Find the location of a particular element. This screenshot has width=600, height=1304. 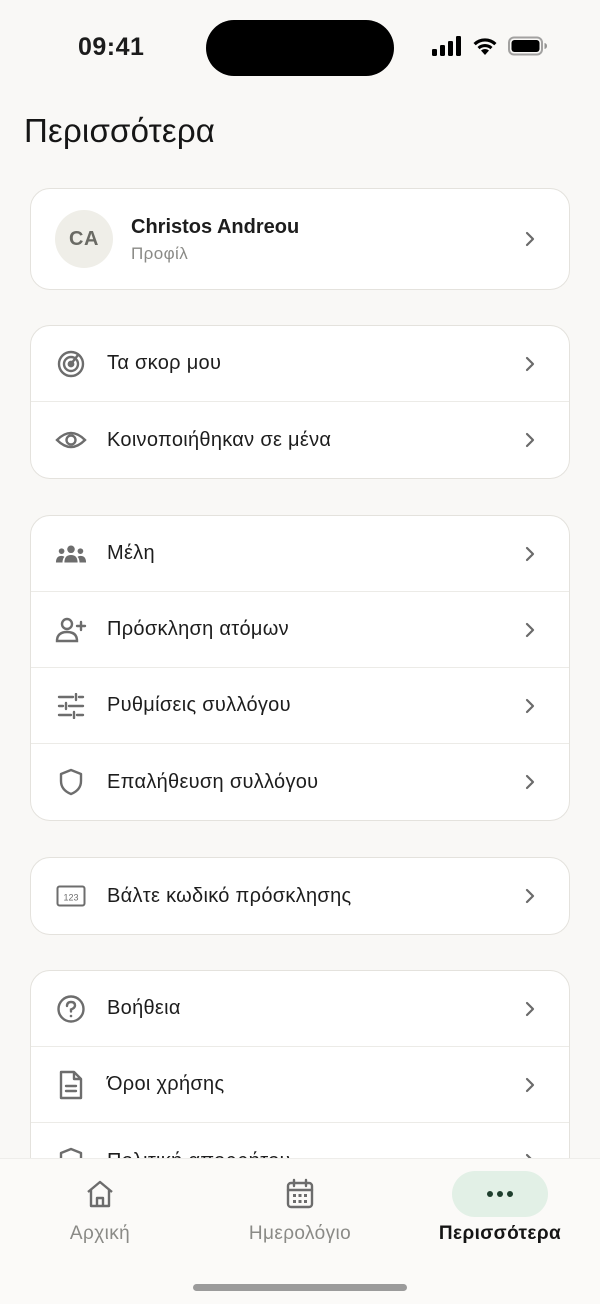

menu-item-club-verification: Επαλήθευση συλλόγου is located at coordinates (300, 782).